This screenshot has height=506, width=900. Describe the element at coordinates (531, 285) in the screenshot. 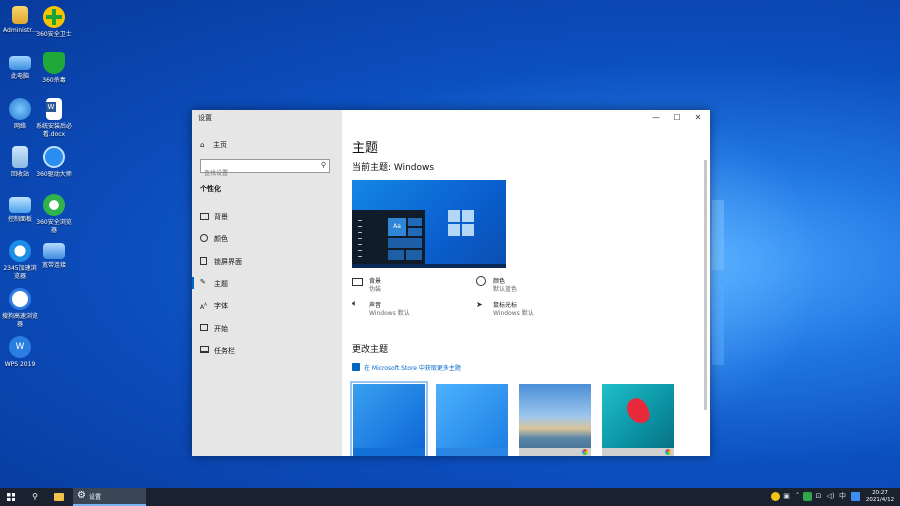

I see `color-setting: 颜色 默认蓝色` at that location.